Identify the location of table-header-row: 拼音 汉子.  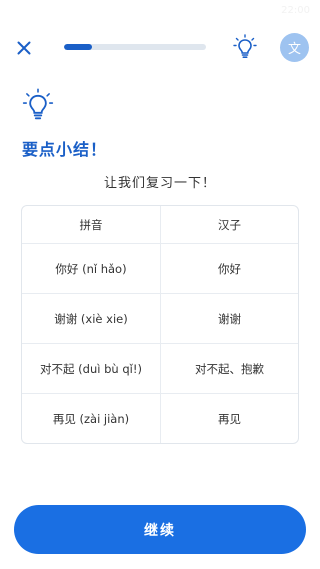
(160, 225).